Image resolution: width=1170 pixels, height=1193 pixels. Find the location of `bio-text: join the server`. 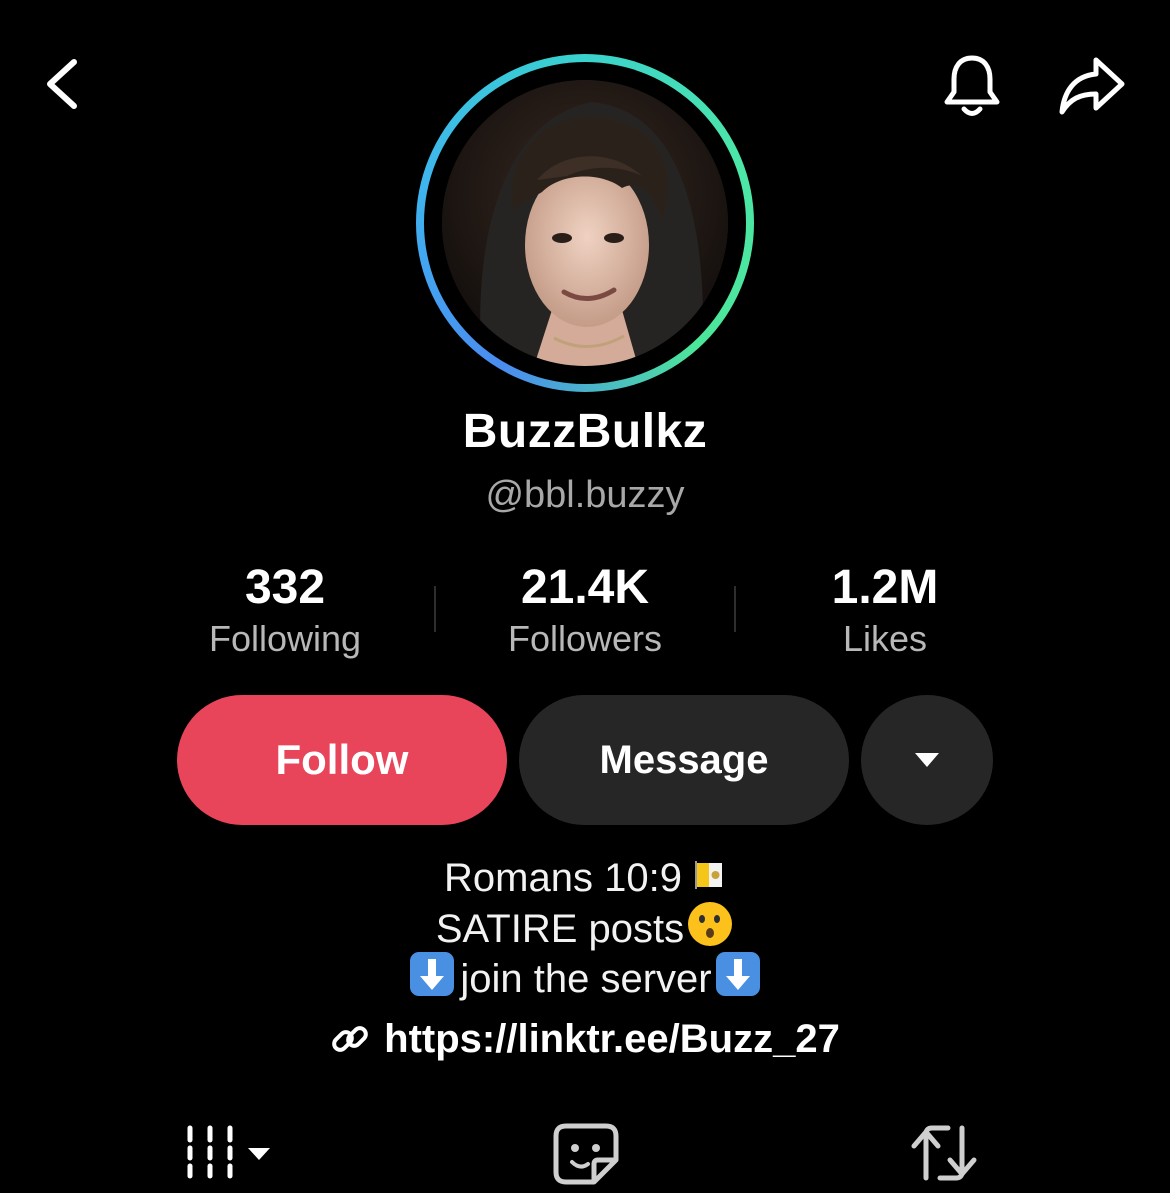

bio-text: join the server is located at coordinates (586, 978).